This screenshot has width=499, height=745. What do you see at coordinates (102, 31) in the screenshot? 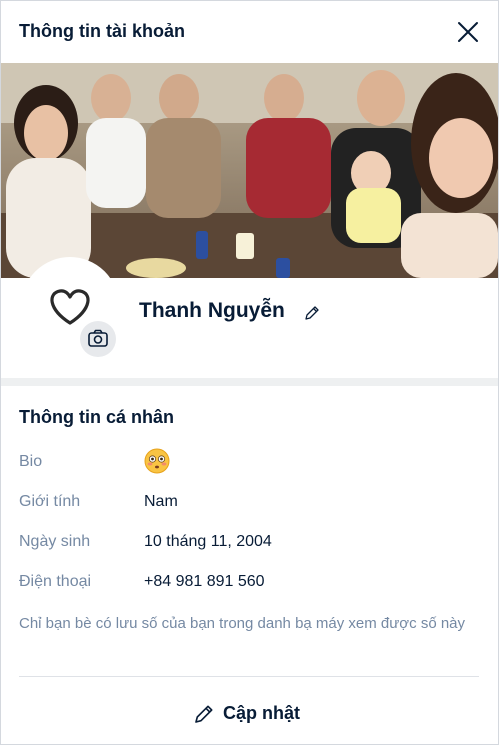
I see `modal-title: Thông tin tài khoản` at bounding box center [102, 31].